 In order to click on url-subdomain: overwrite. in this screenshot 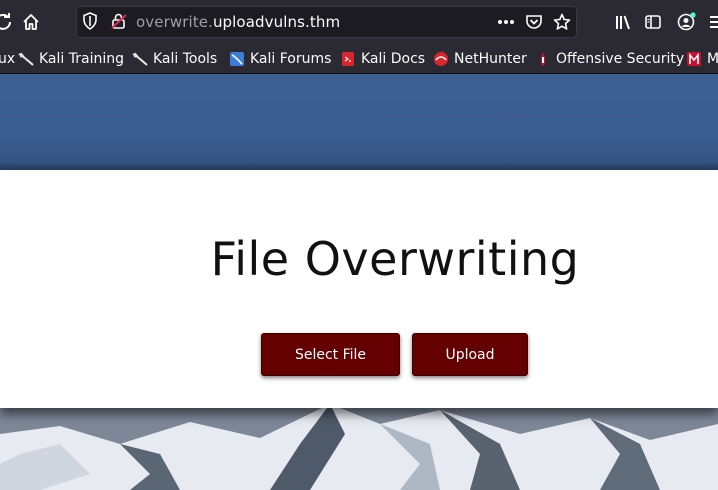, I will do `click(174, 22)`.